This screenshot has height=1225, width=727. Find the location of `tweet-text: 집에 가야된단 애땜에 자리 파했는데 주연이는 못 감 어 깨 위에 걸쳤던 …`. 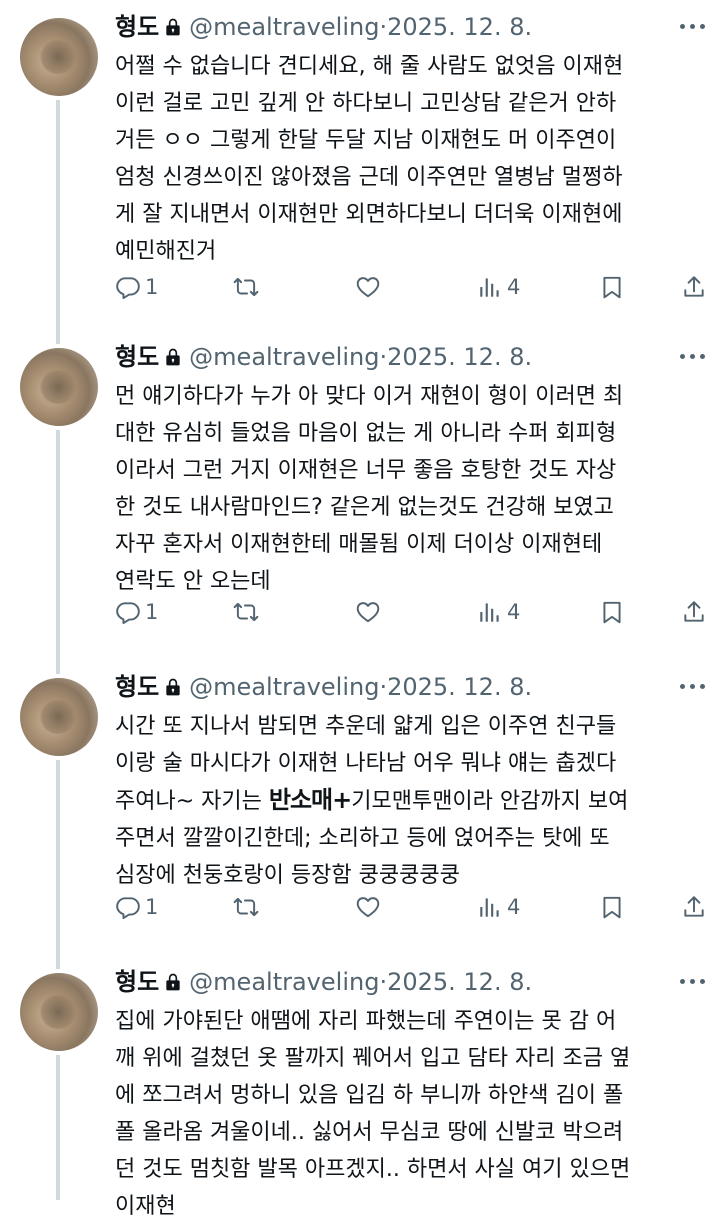

tweet-text: 집에 가야된단 애땜에 자리 파했는데 주연이는 못 감 어 깨 위에 걸쳤던 … is located at coordinates (373, 1114).